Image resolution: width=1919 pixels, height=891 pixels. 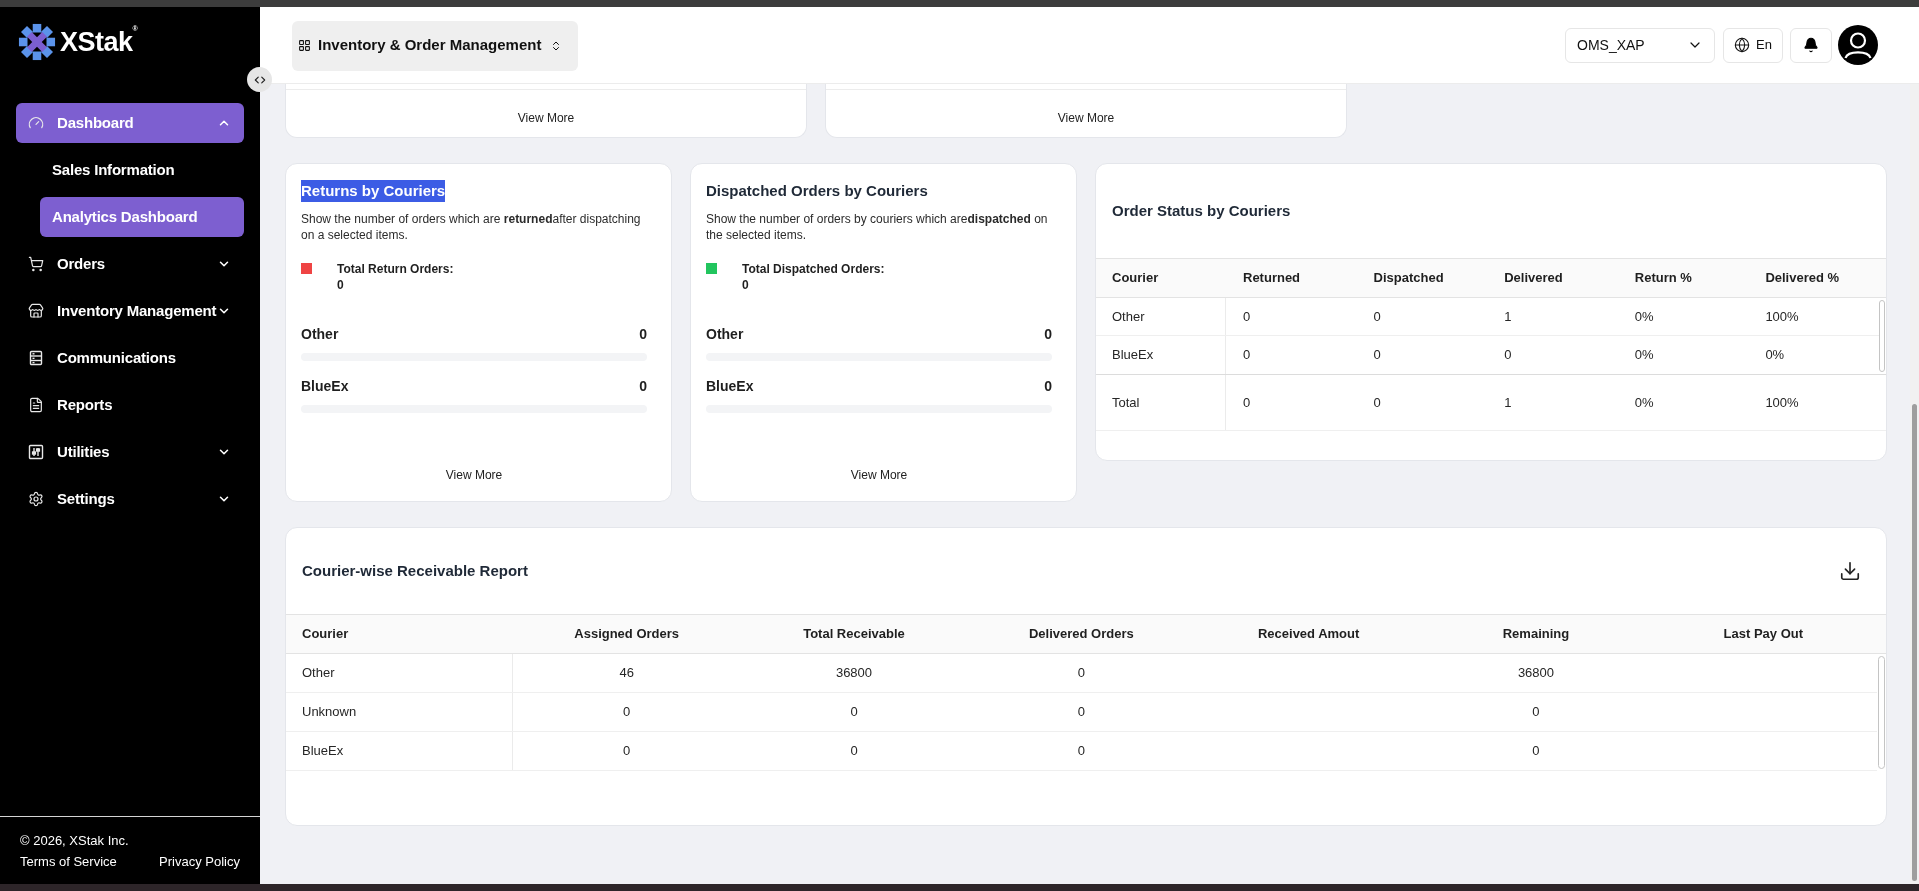 What do you see at coordinates (36, 358) in the screenshot?
I see `list-panel-icon` at bounding box center [36, 358].